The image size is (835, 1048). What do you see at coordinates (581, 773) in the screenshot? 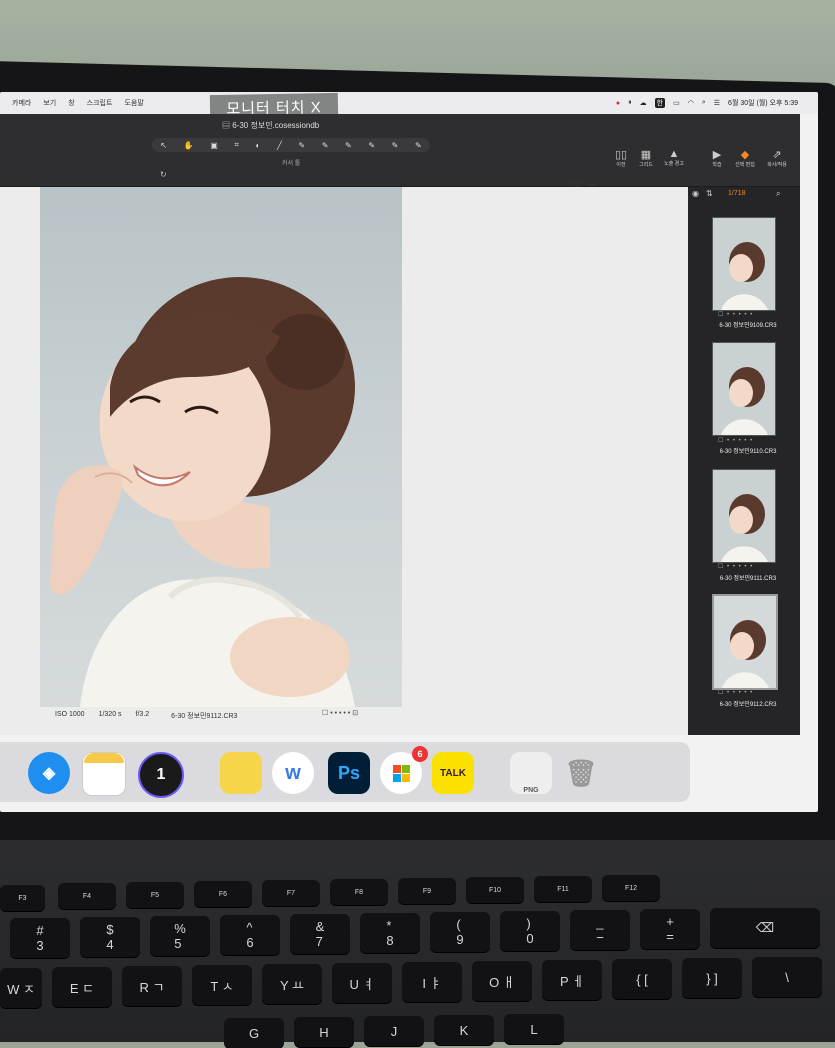
I see `trash-icon: 🗑` at bounding box center [581, 773].